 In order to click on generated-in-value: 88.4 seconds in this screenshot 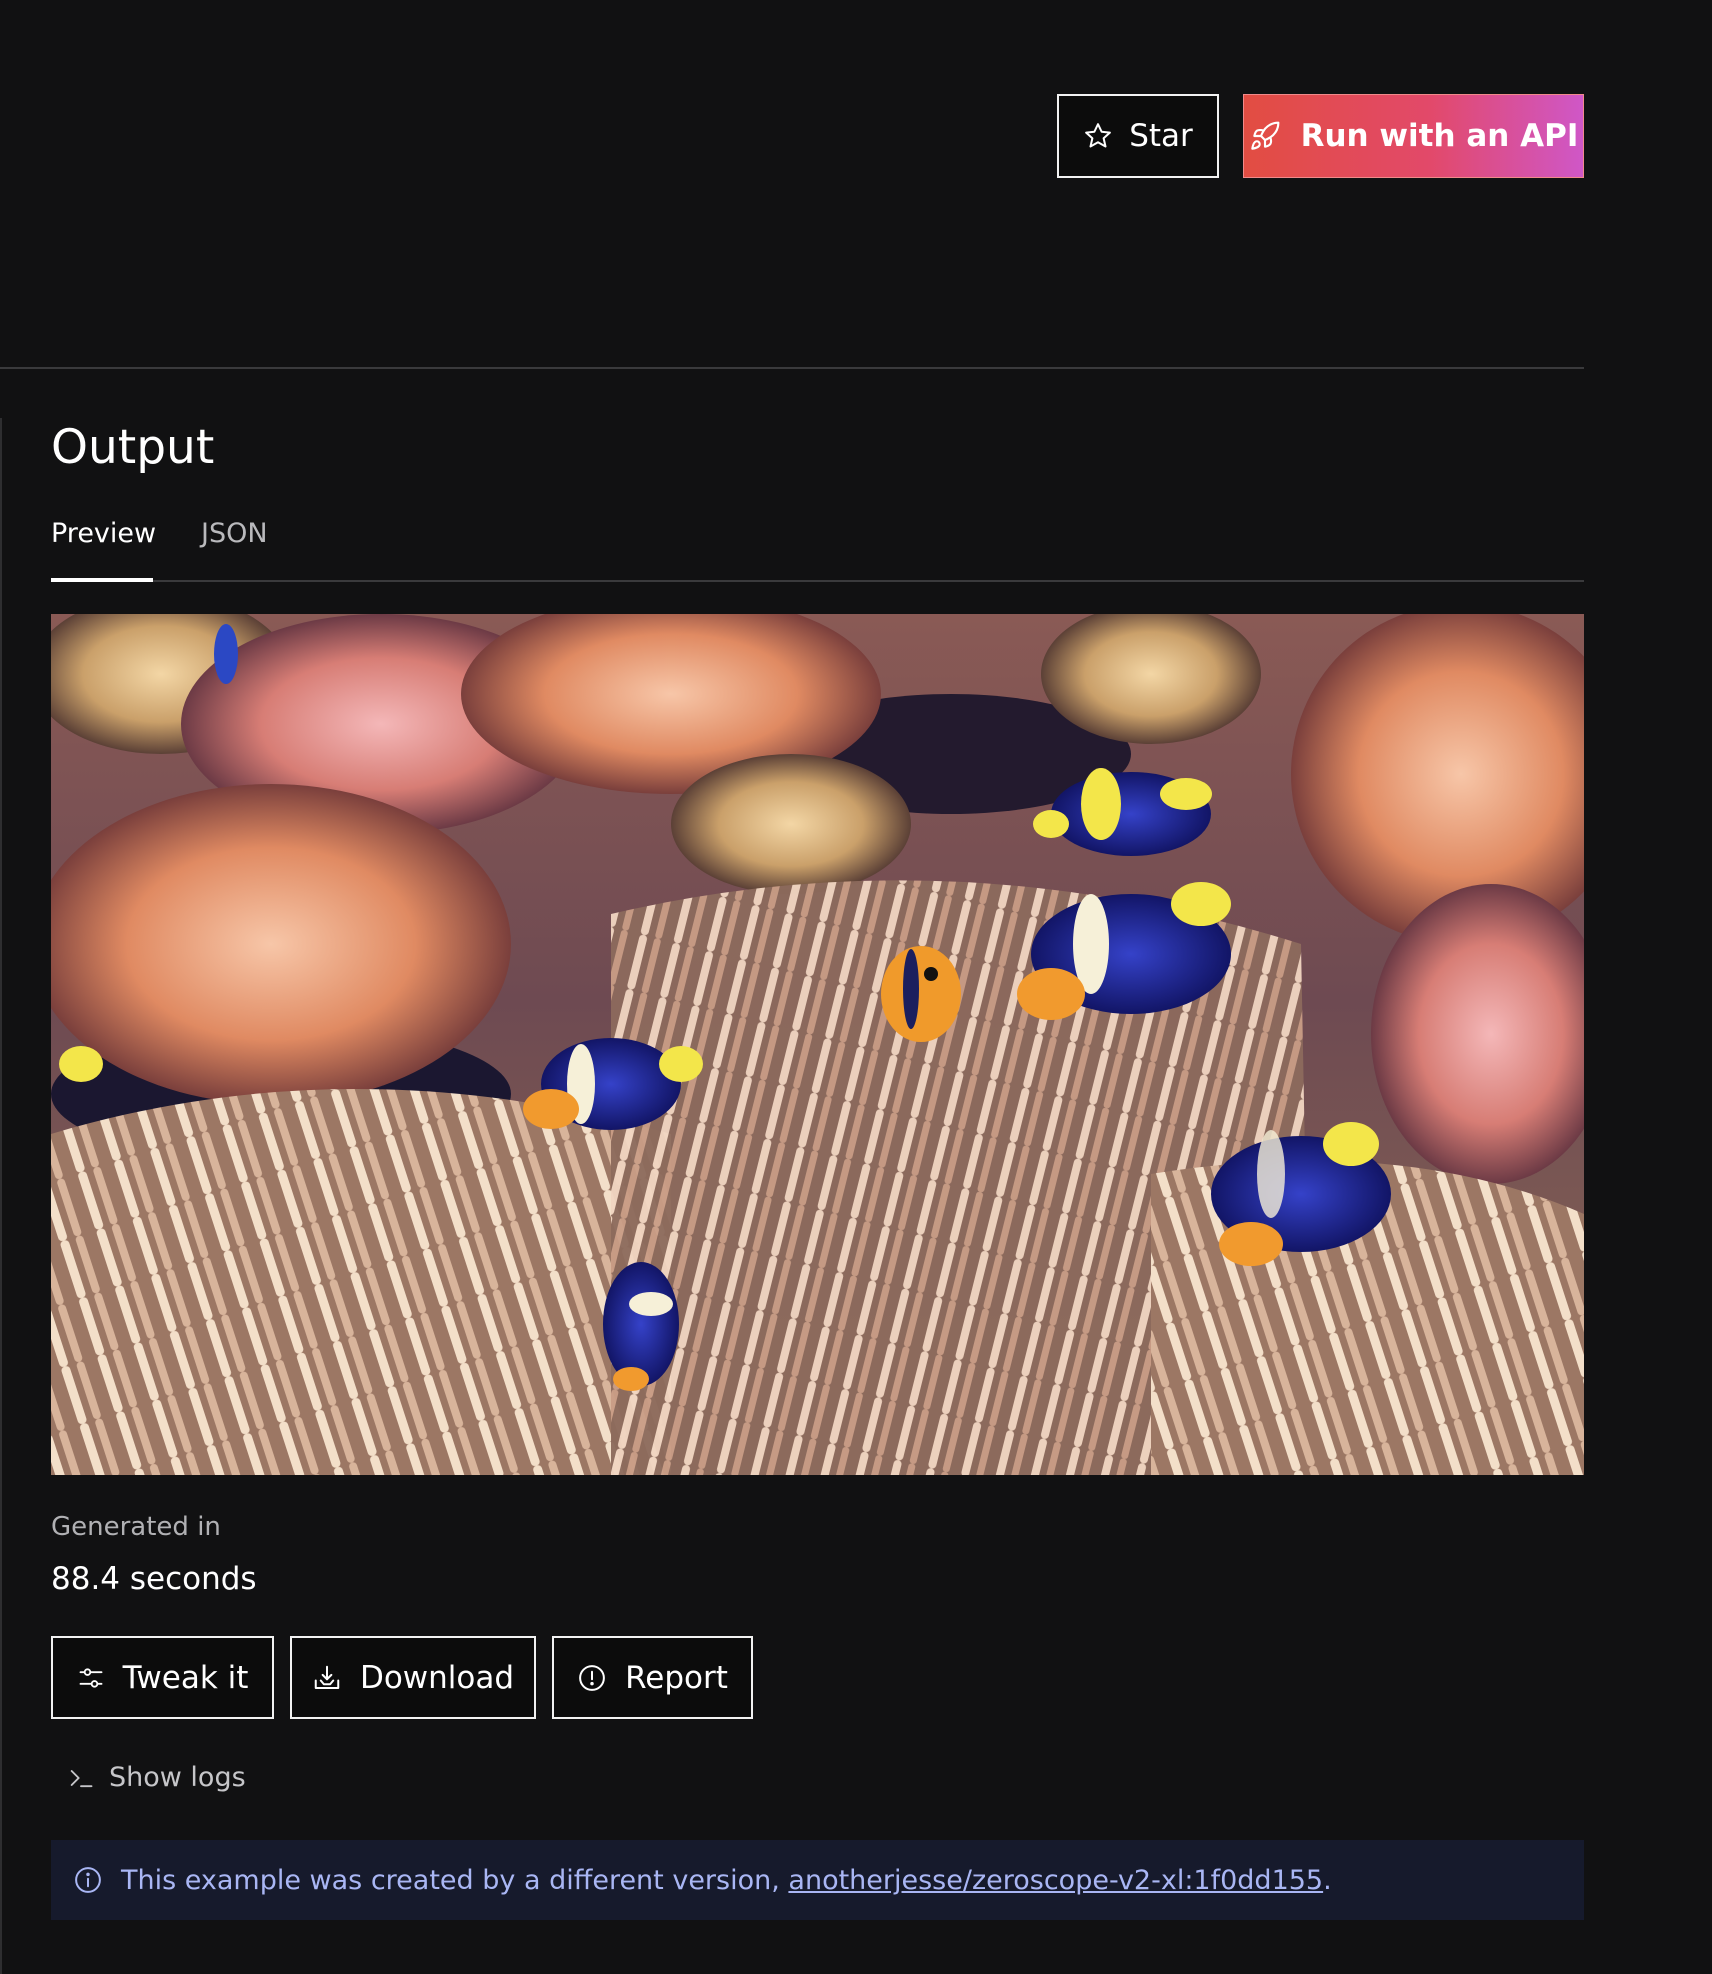, I will do `click(154, 1579)`.